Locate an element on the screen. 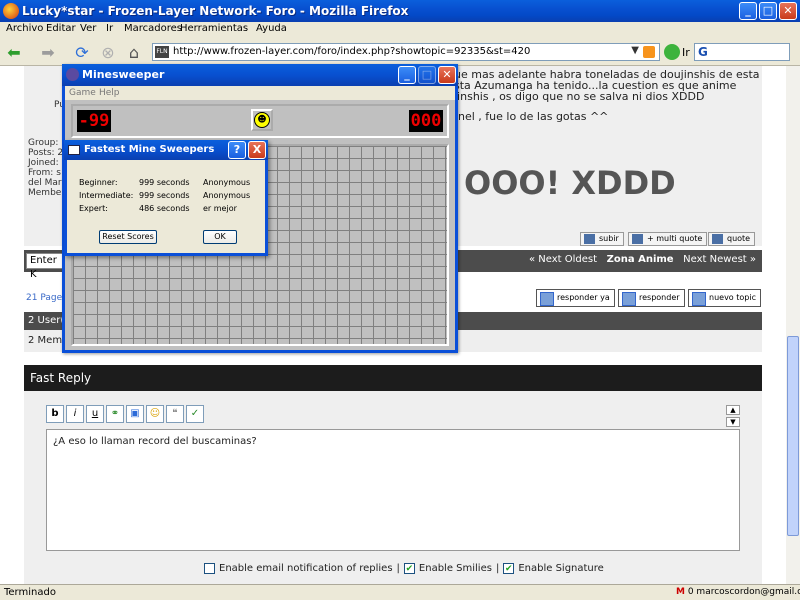 Image resolution: width=800 pixels, height=600 pixels. status-bar: Terminado M 0 marcoscordon@gmail.com is located at coordinates (400, 592).